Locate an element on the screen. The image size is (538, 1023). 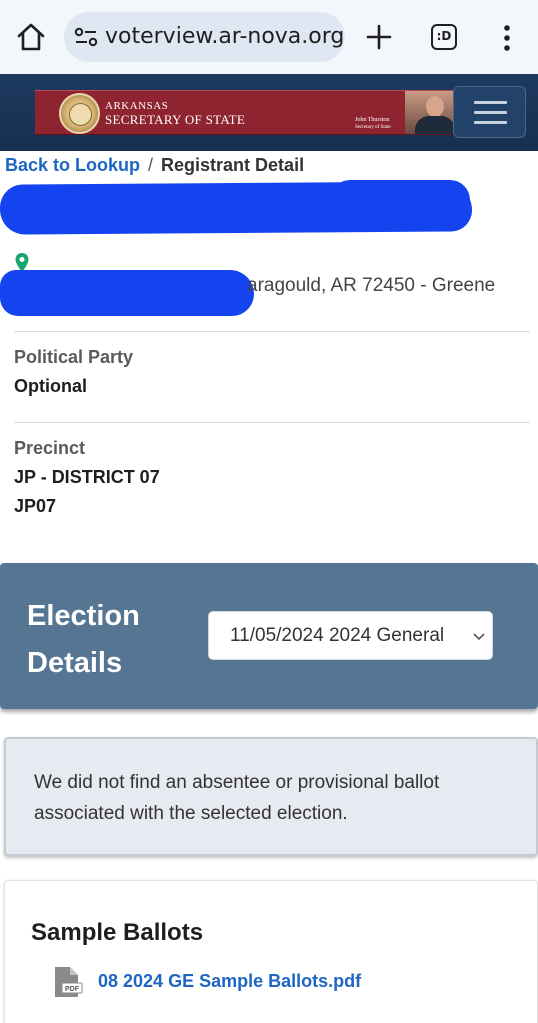
redacted-name-overlap is located at coordinates (400, 200).